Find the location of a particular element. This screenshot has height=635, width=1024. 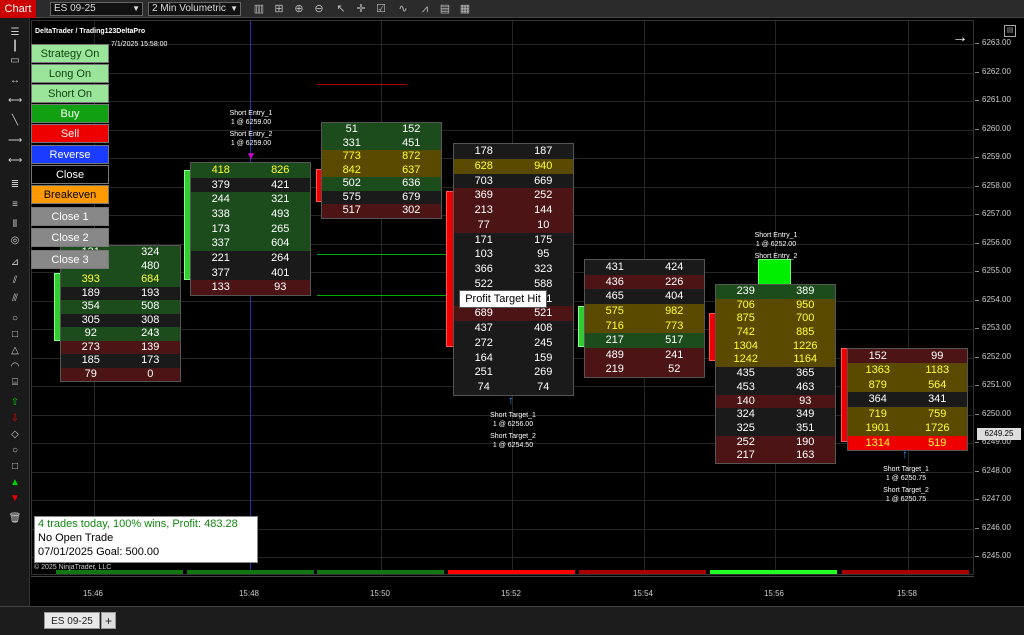

dom-icon: ☰ is located at coordinates (15, 33).